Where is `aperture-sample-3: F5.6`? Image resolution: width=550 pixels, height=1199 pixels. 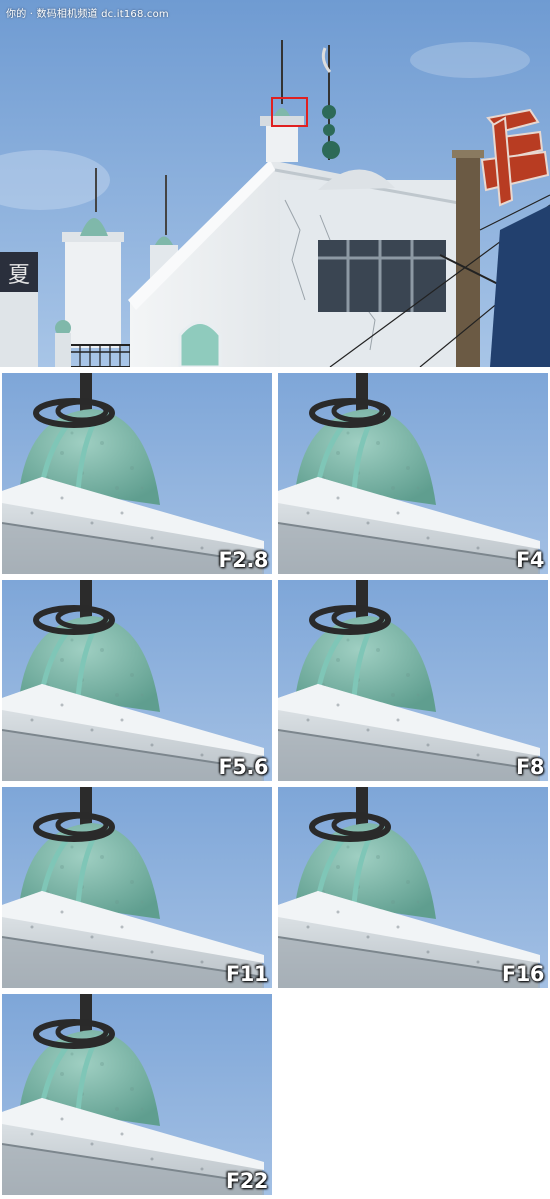 aperture-sample-3: F5.6 is located at coordinates (137, 680).